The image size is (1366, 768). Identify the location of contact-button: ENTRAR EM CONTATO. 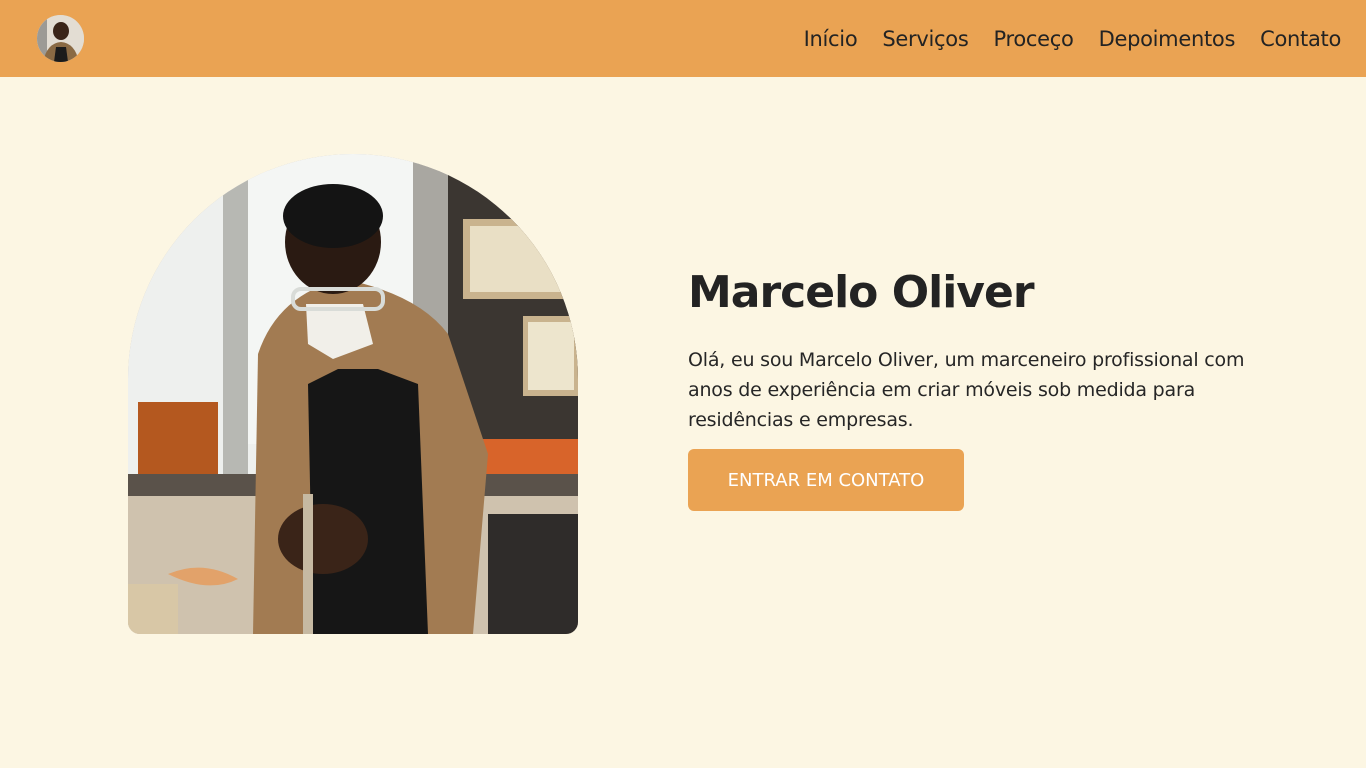
(826, 480).